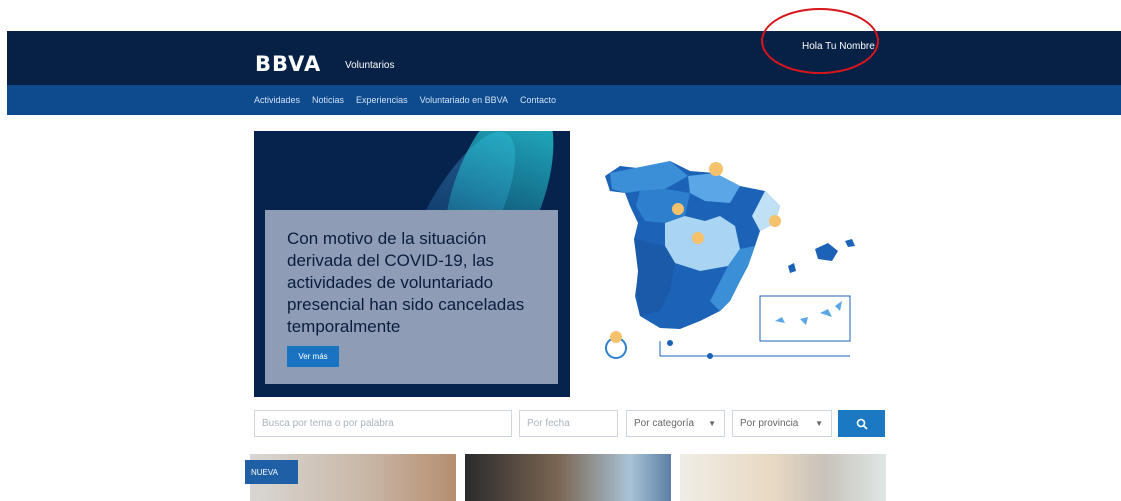 The image size is (1121, 501). What do you see at coordinates (730, 260) in the screenshot?
I see `spain-map-icon` at bounding box center [730, 260].